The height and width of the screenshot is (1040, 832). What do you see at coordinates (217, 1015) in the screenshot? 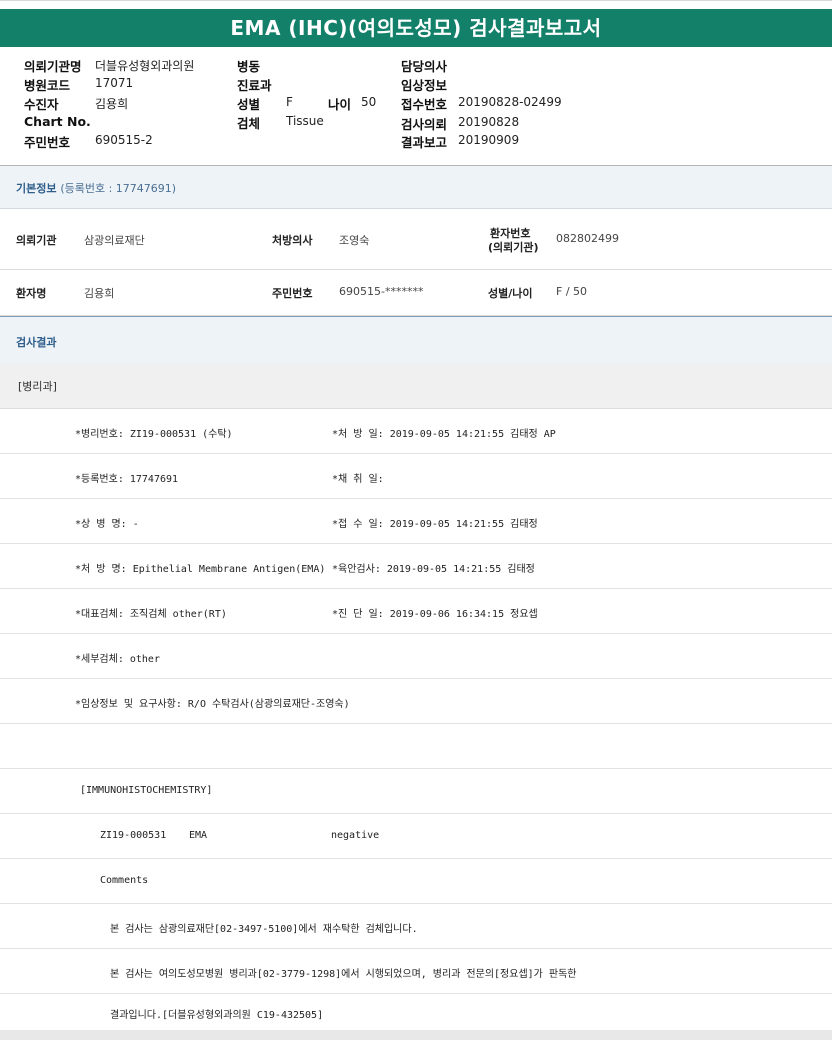
I see `comment-text: 결과입니다.[더블유성형외과의원 C19-432505]` at bounding box center [217, 1015].